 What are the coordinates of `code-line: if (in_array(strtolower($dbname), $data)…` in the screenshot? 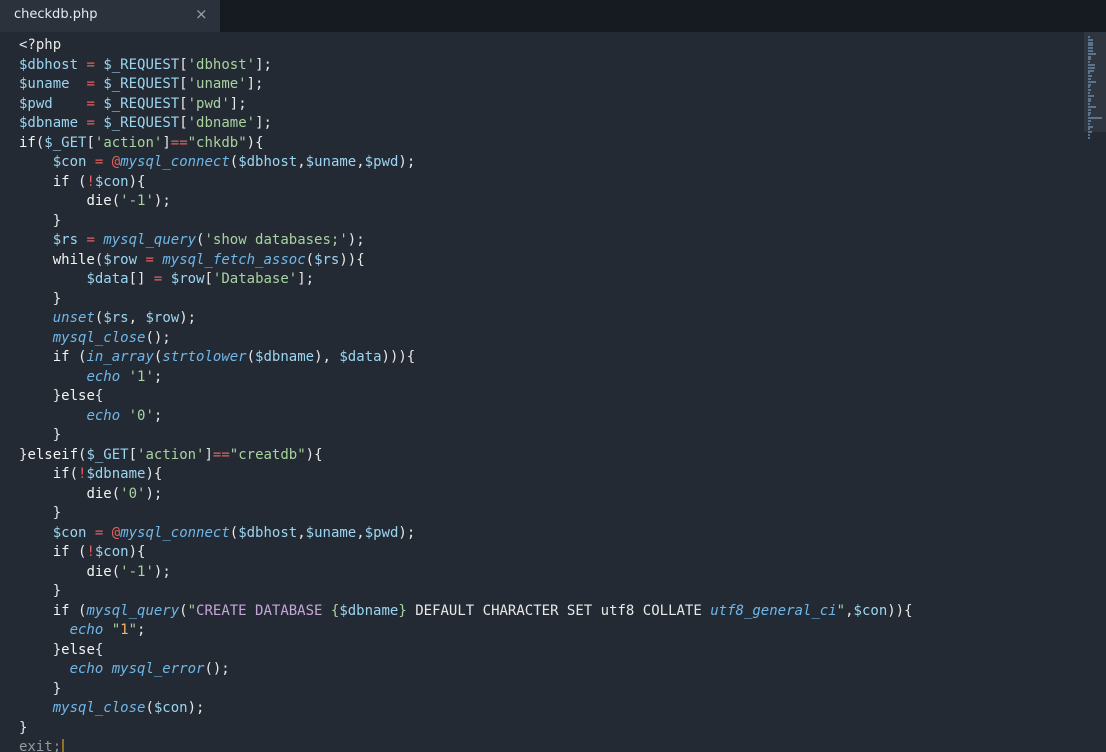 It's located at (466, 358).